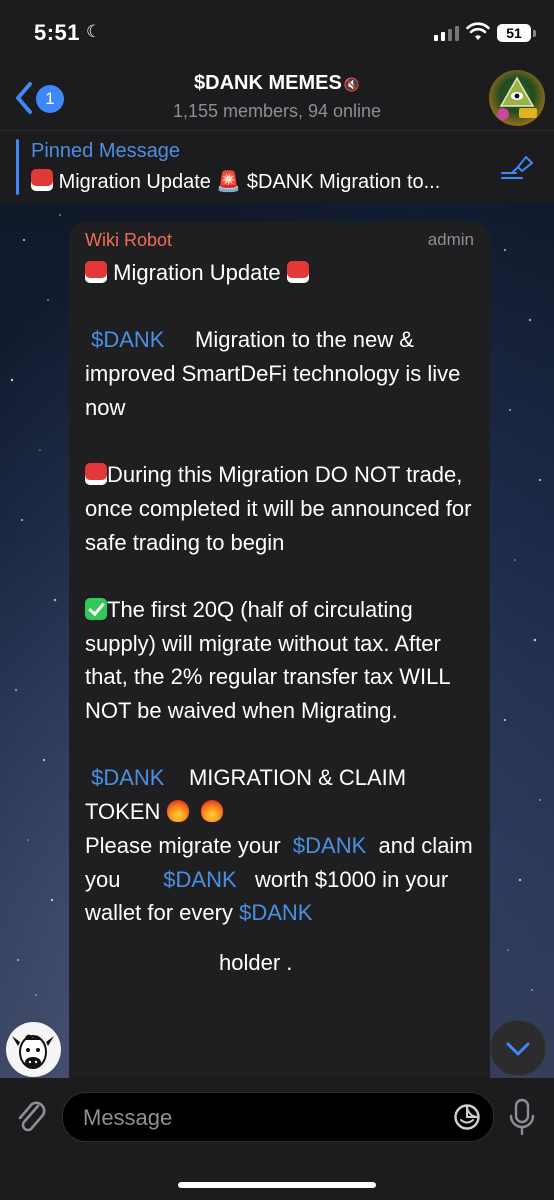 The width and height of the screenshot is (554, 1200). I want to click on chat-title: $DANK MEMES 🔇, so click(277, 83).